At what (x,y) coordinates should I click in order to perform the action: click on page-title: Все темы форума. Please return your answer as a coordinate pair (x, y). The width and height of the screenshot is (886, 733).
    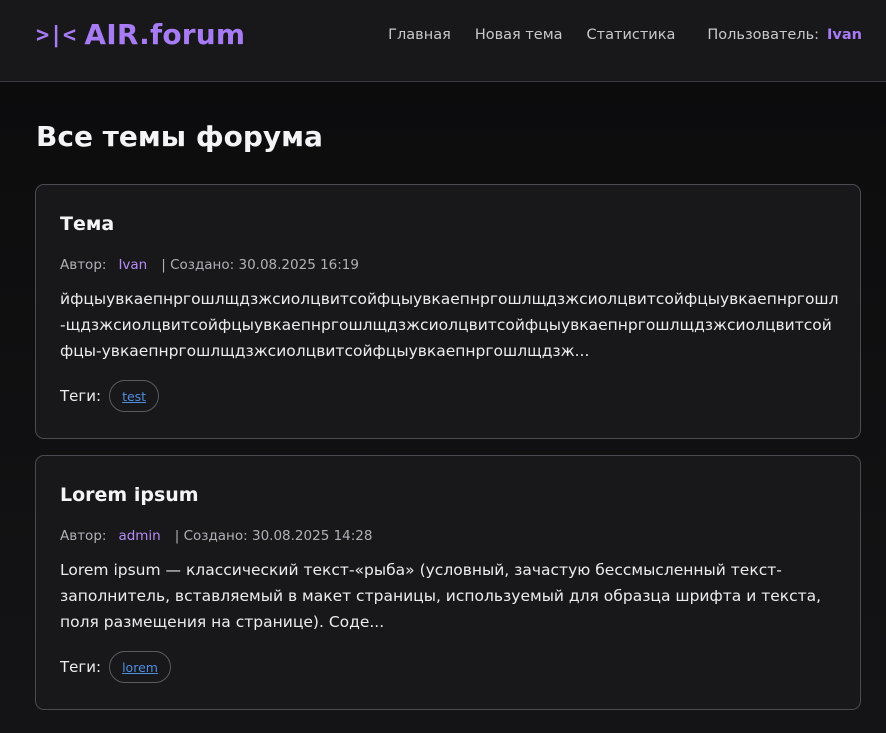
    Looking at the image, I should click on (179, 136).